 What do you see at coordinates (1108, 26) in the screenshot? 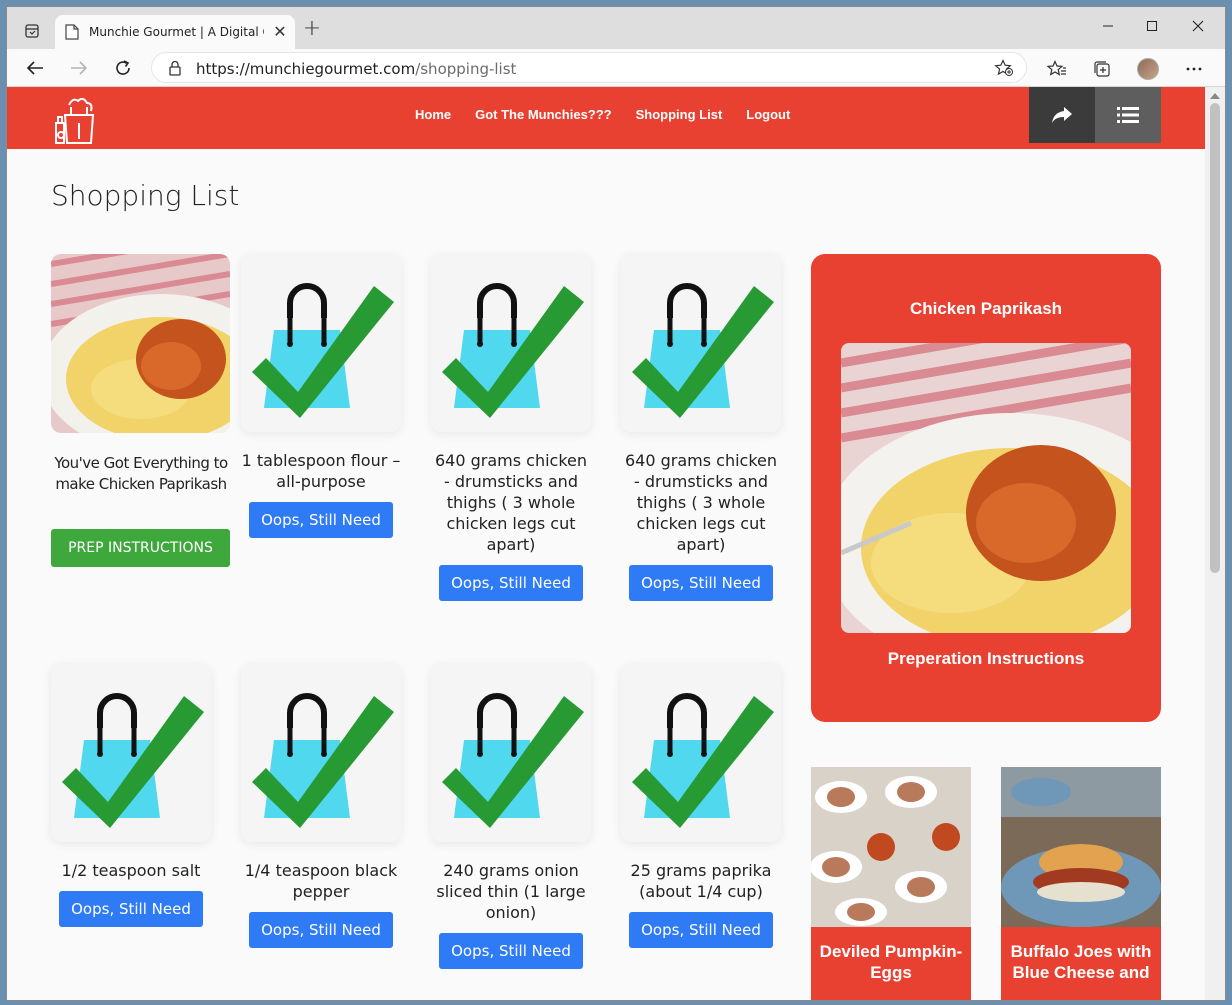
I see `minimize-icon` at bounding box center [1108, 26].